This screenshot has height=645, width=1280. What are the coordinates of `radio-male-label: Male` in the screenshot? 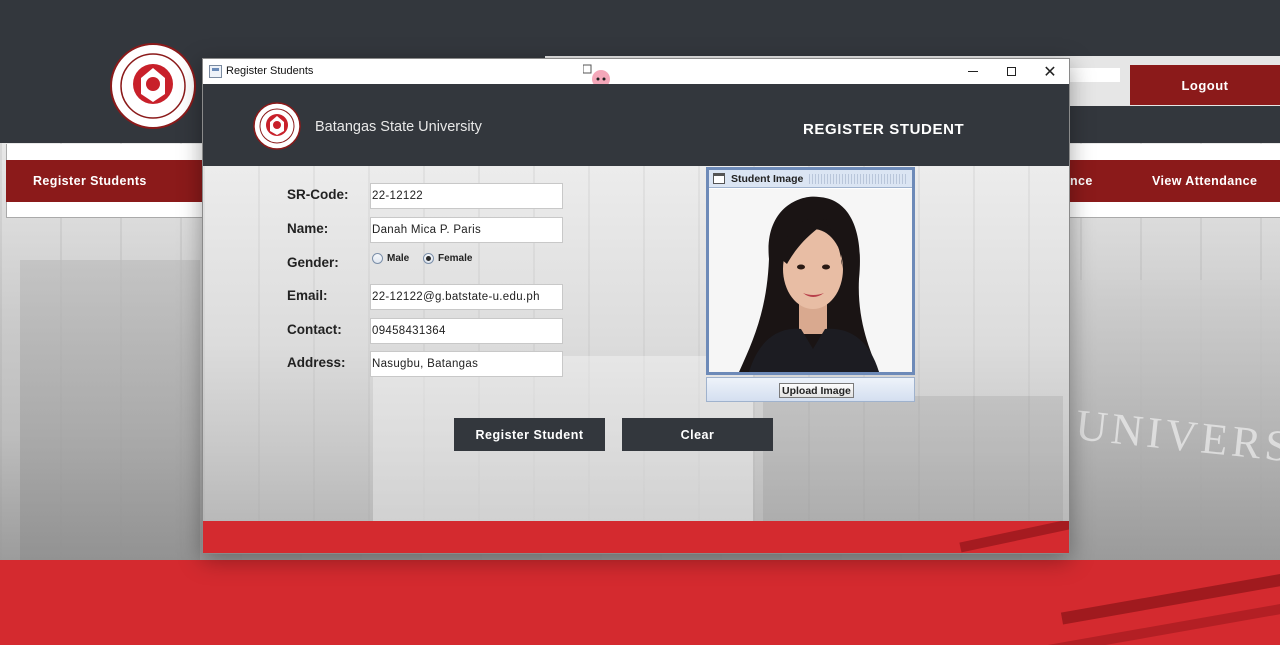 It's located at (398, 258).